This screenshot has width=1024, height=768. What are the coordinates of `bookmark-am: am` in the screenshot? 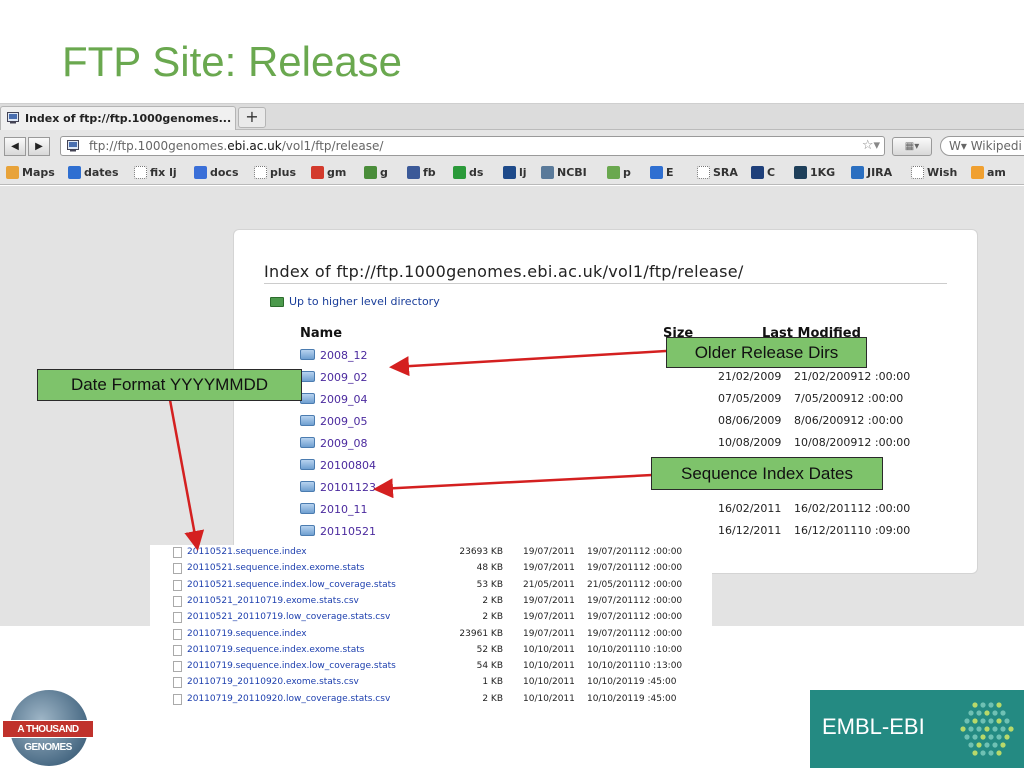 It's located at (988, 172).